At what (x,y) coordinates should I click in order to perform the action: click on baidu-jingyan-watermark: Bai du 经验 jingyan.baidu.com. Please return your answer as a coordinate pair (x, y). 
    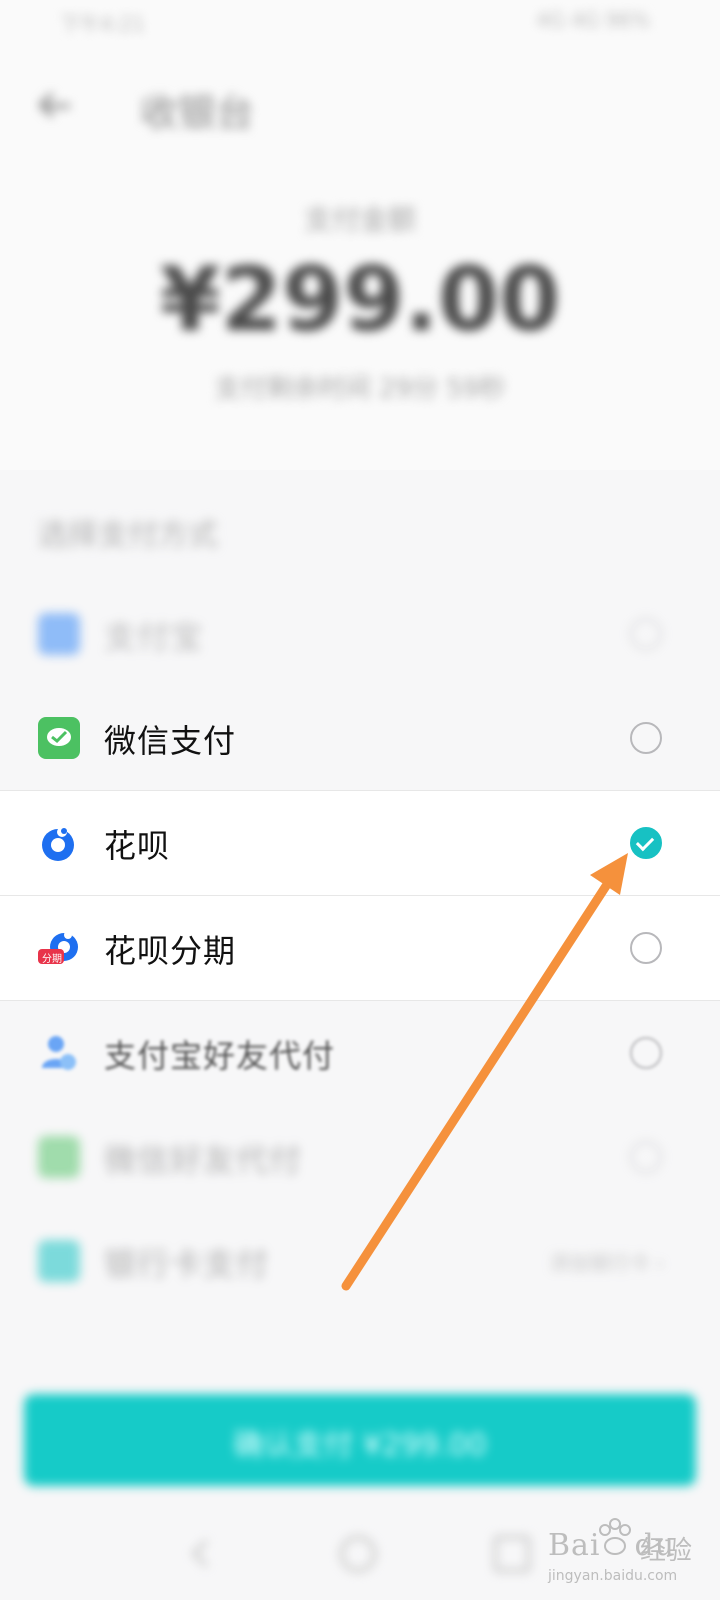
    Looking at the image, I should click on (633, 1556).